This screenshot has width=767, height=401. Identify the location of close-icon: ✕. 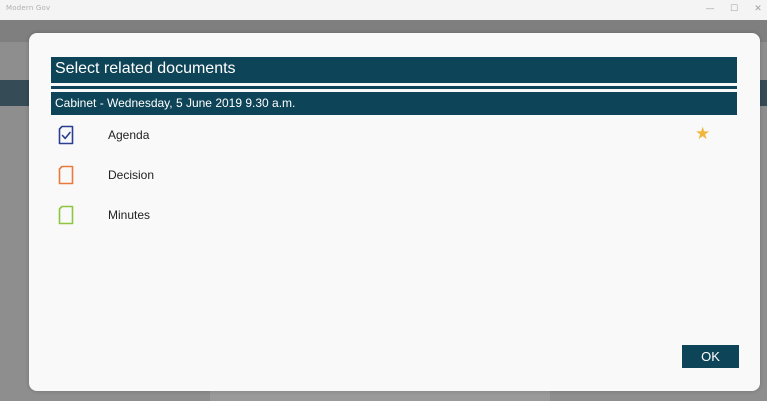
(758, 9).